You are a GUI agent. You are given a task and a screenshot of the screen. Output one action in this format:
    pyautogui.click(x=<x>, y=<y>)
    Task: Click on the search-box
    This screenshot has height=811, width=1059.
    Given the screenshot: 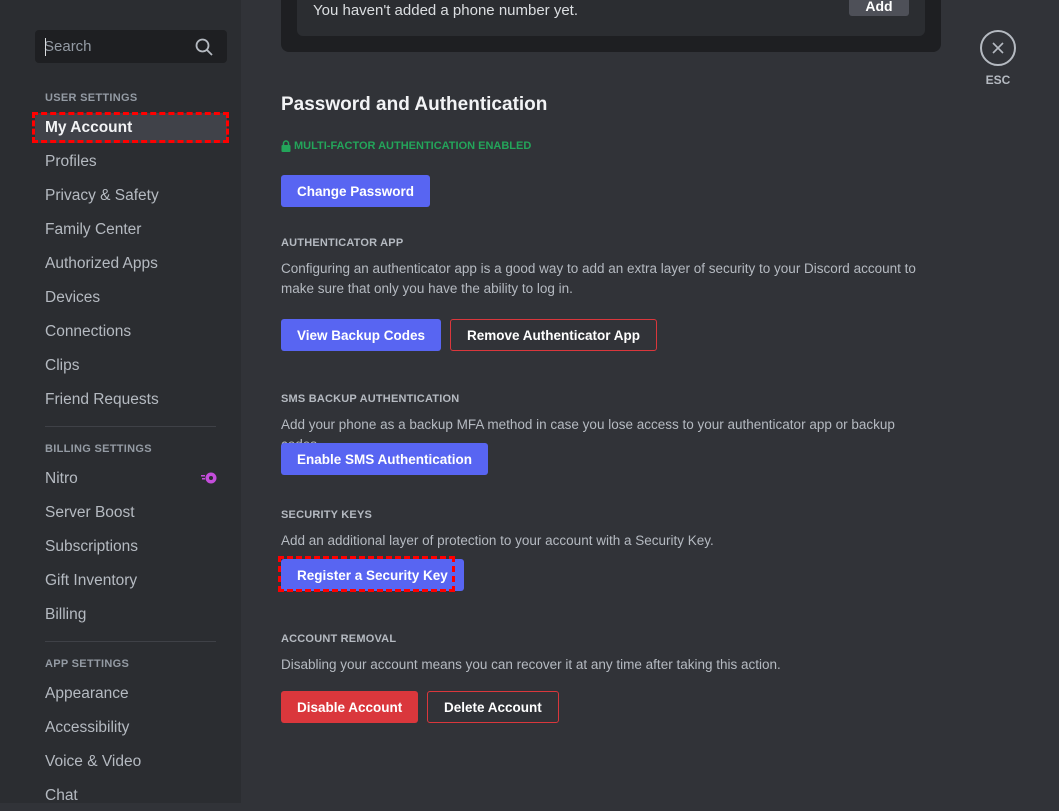 What is the action you would take?
    pyautogui.click(x=131, y=46)
    